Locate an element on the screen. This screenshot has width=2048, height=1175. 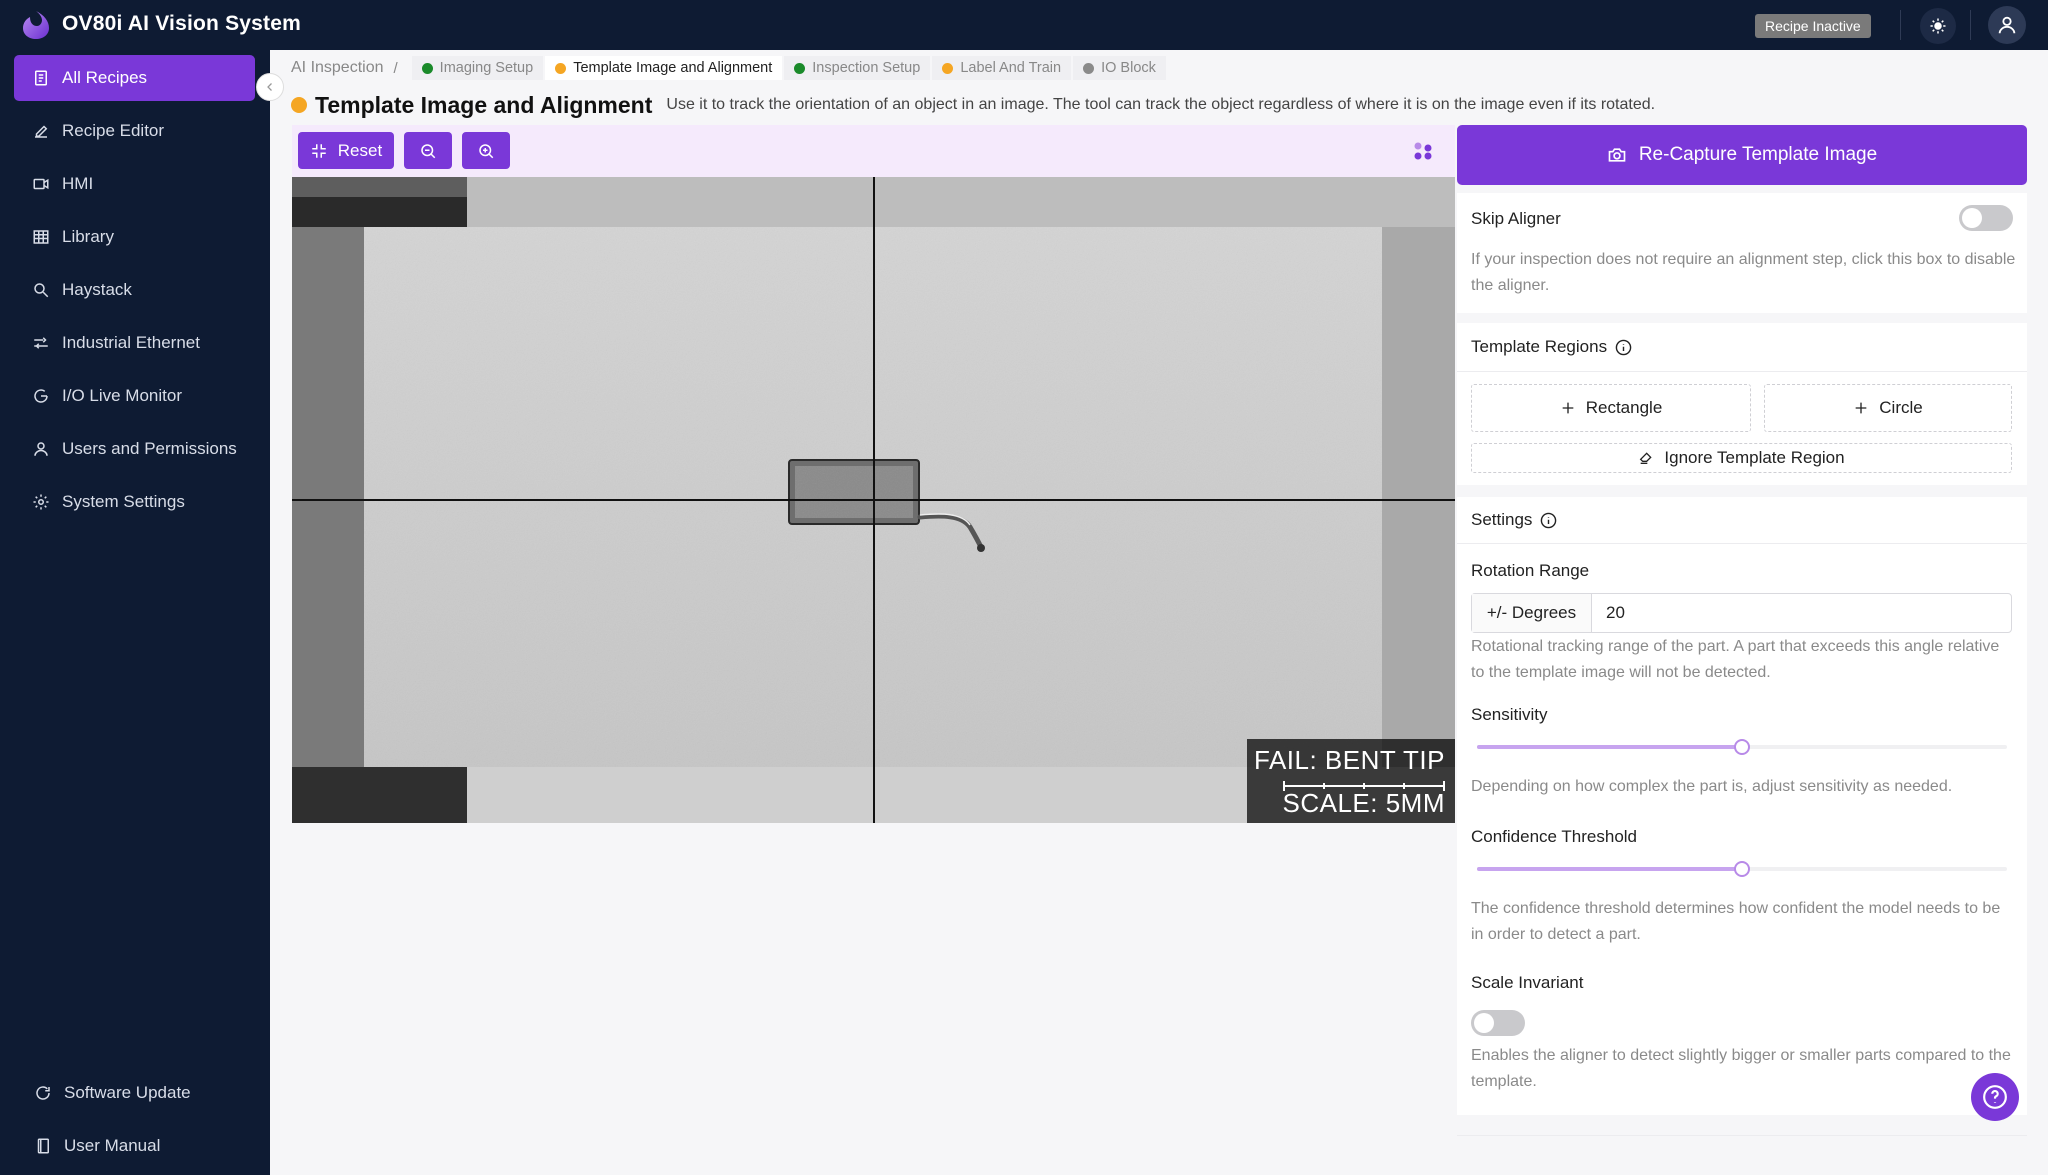
circle-label: Circle is located at coordinates (1901, 407).